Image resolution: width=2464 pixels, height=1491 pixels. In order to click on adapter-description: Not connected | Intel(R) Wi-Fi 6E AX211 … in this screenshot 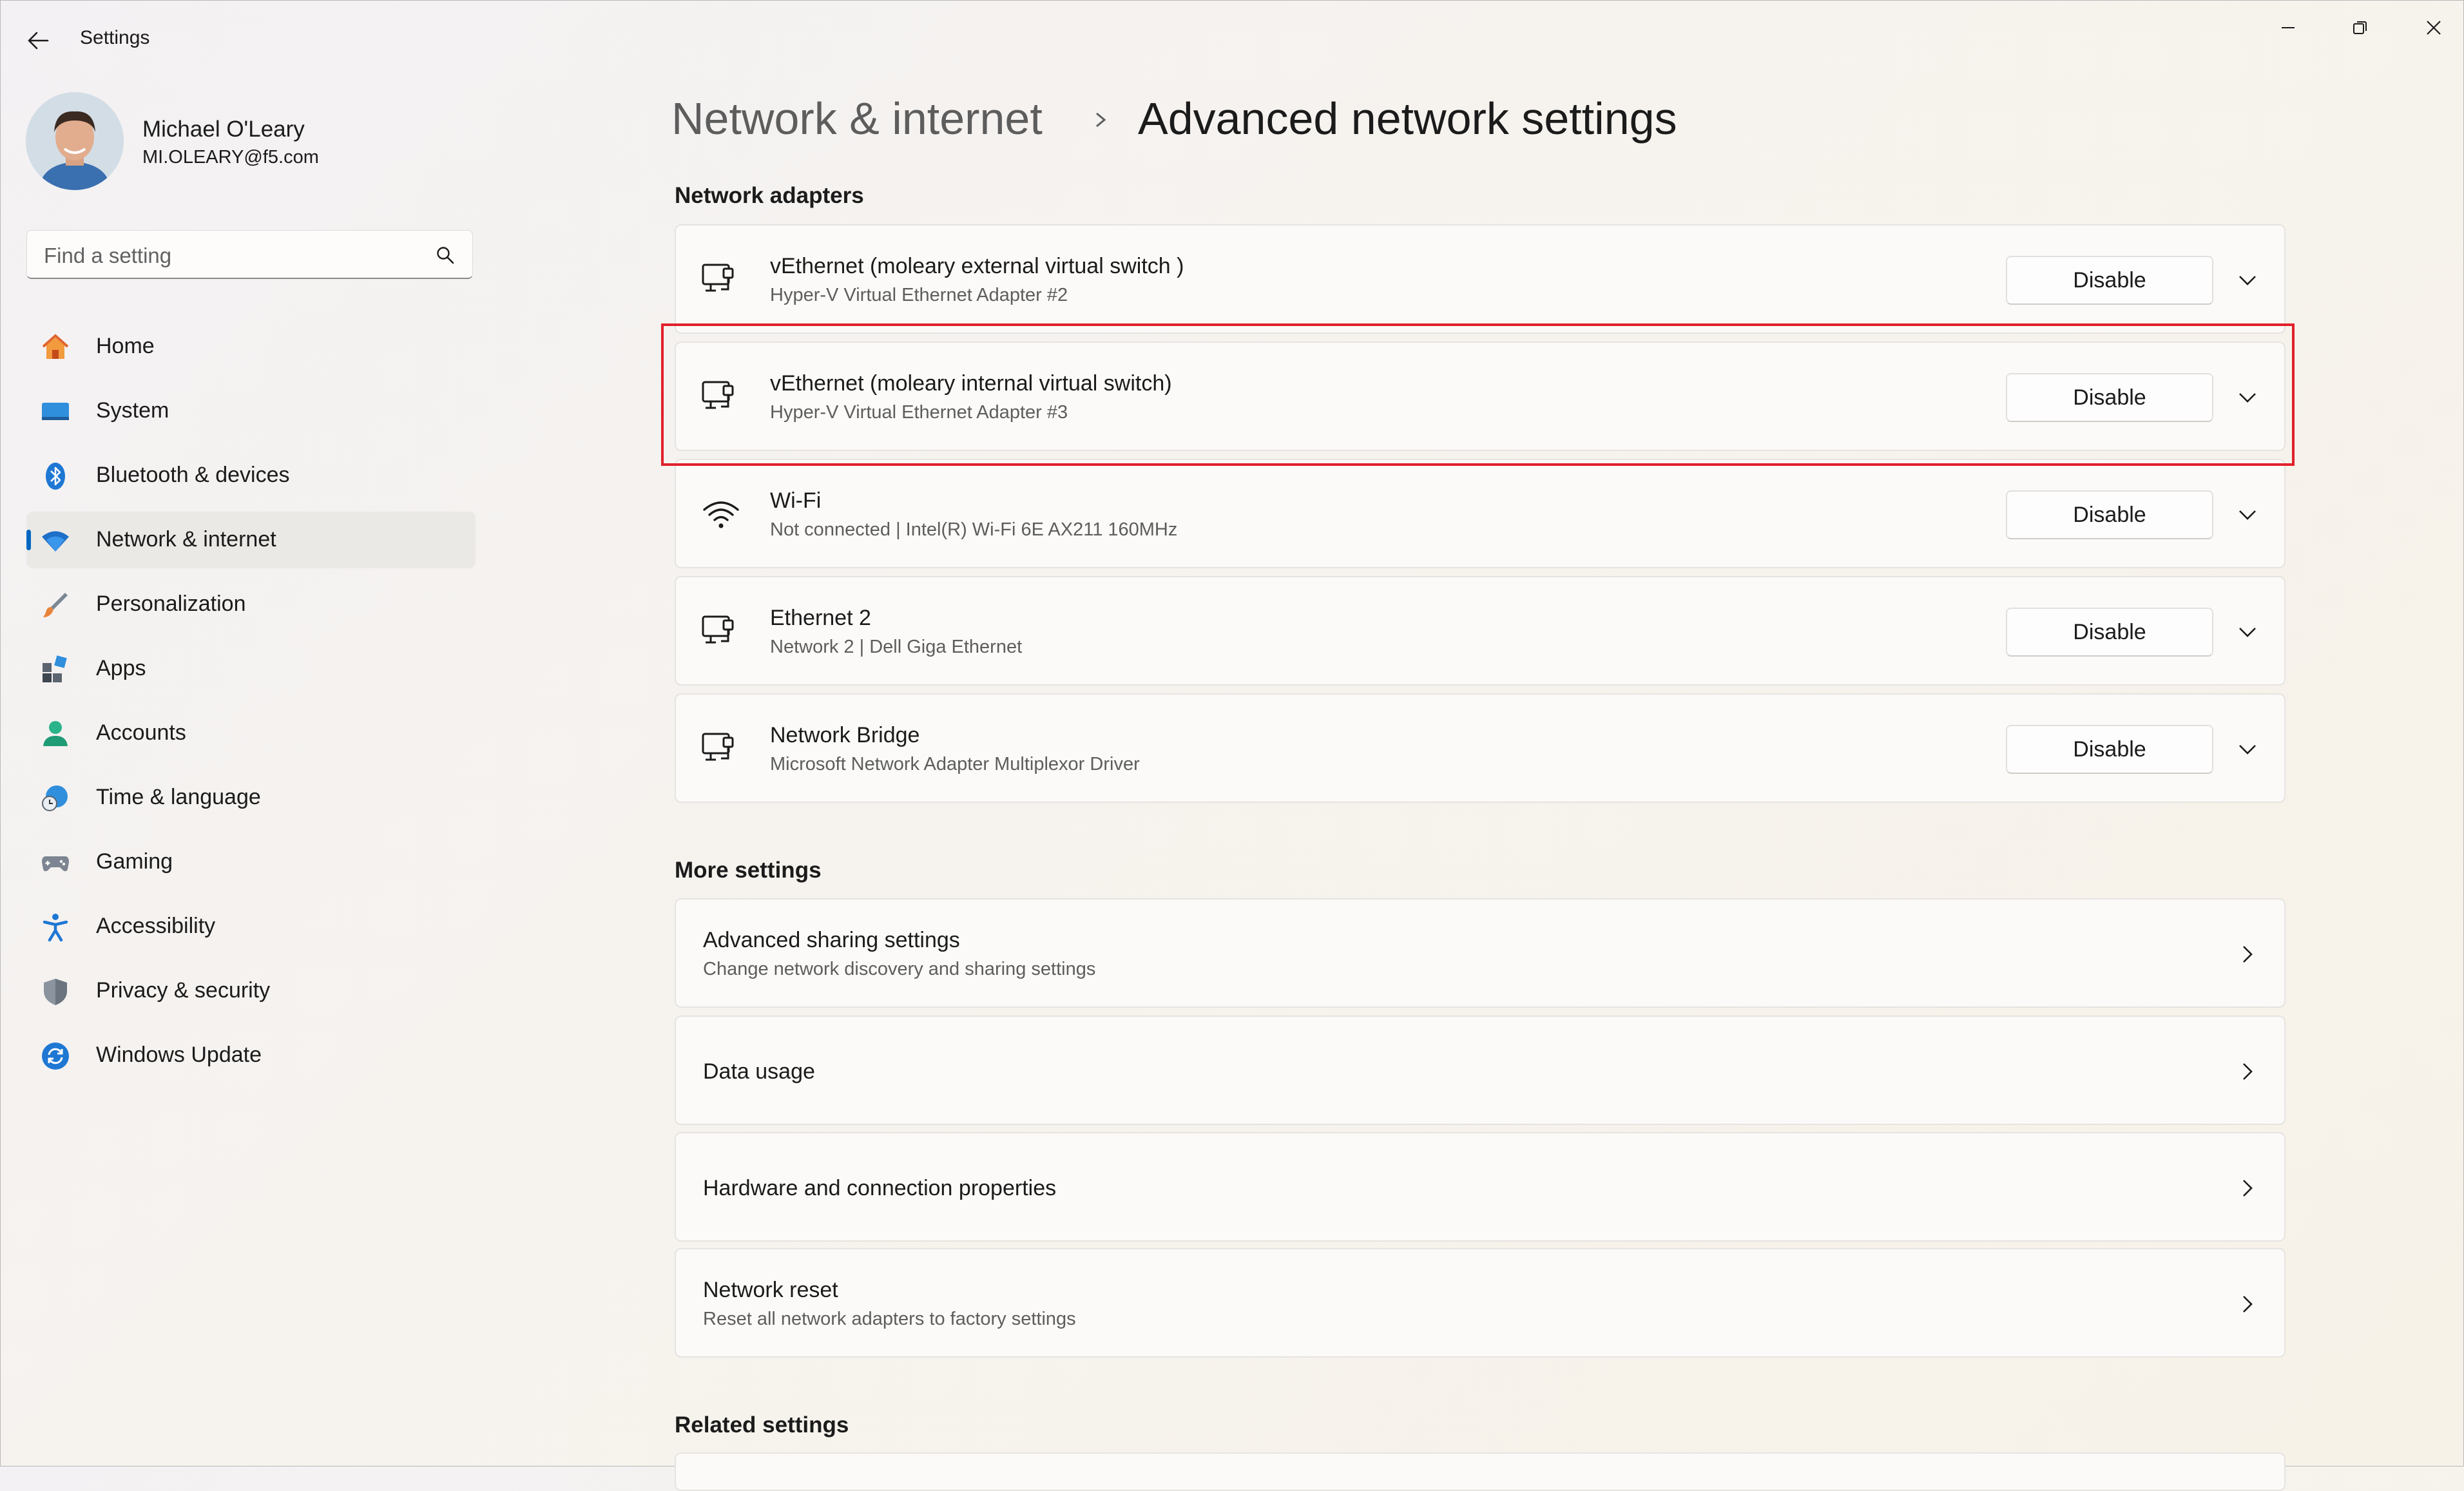, I will do `click(974, 530)`.